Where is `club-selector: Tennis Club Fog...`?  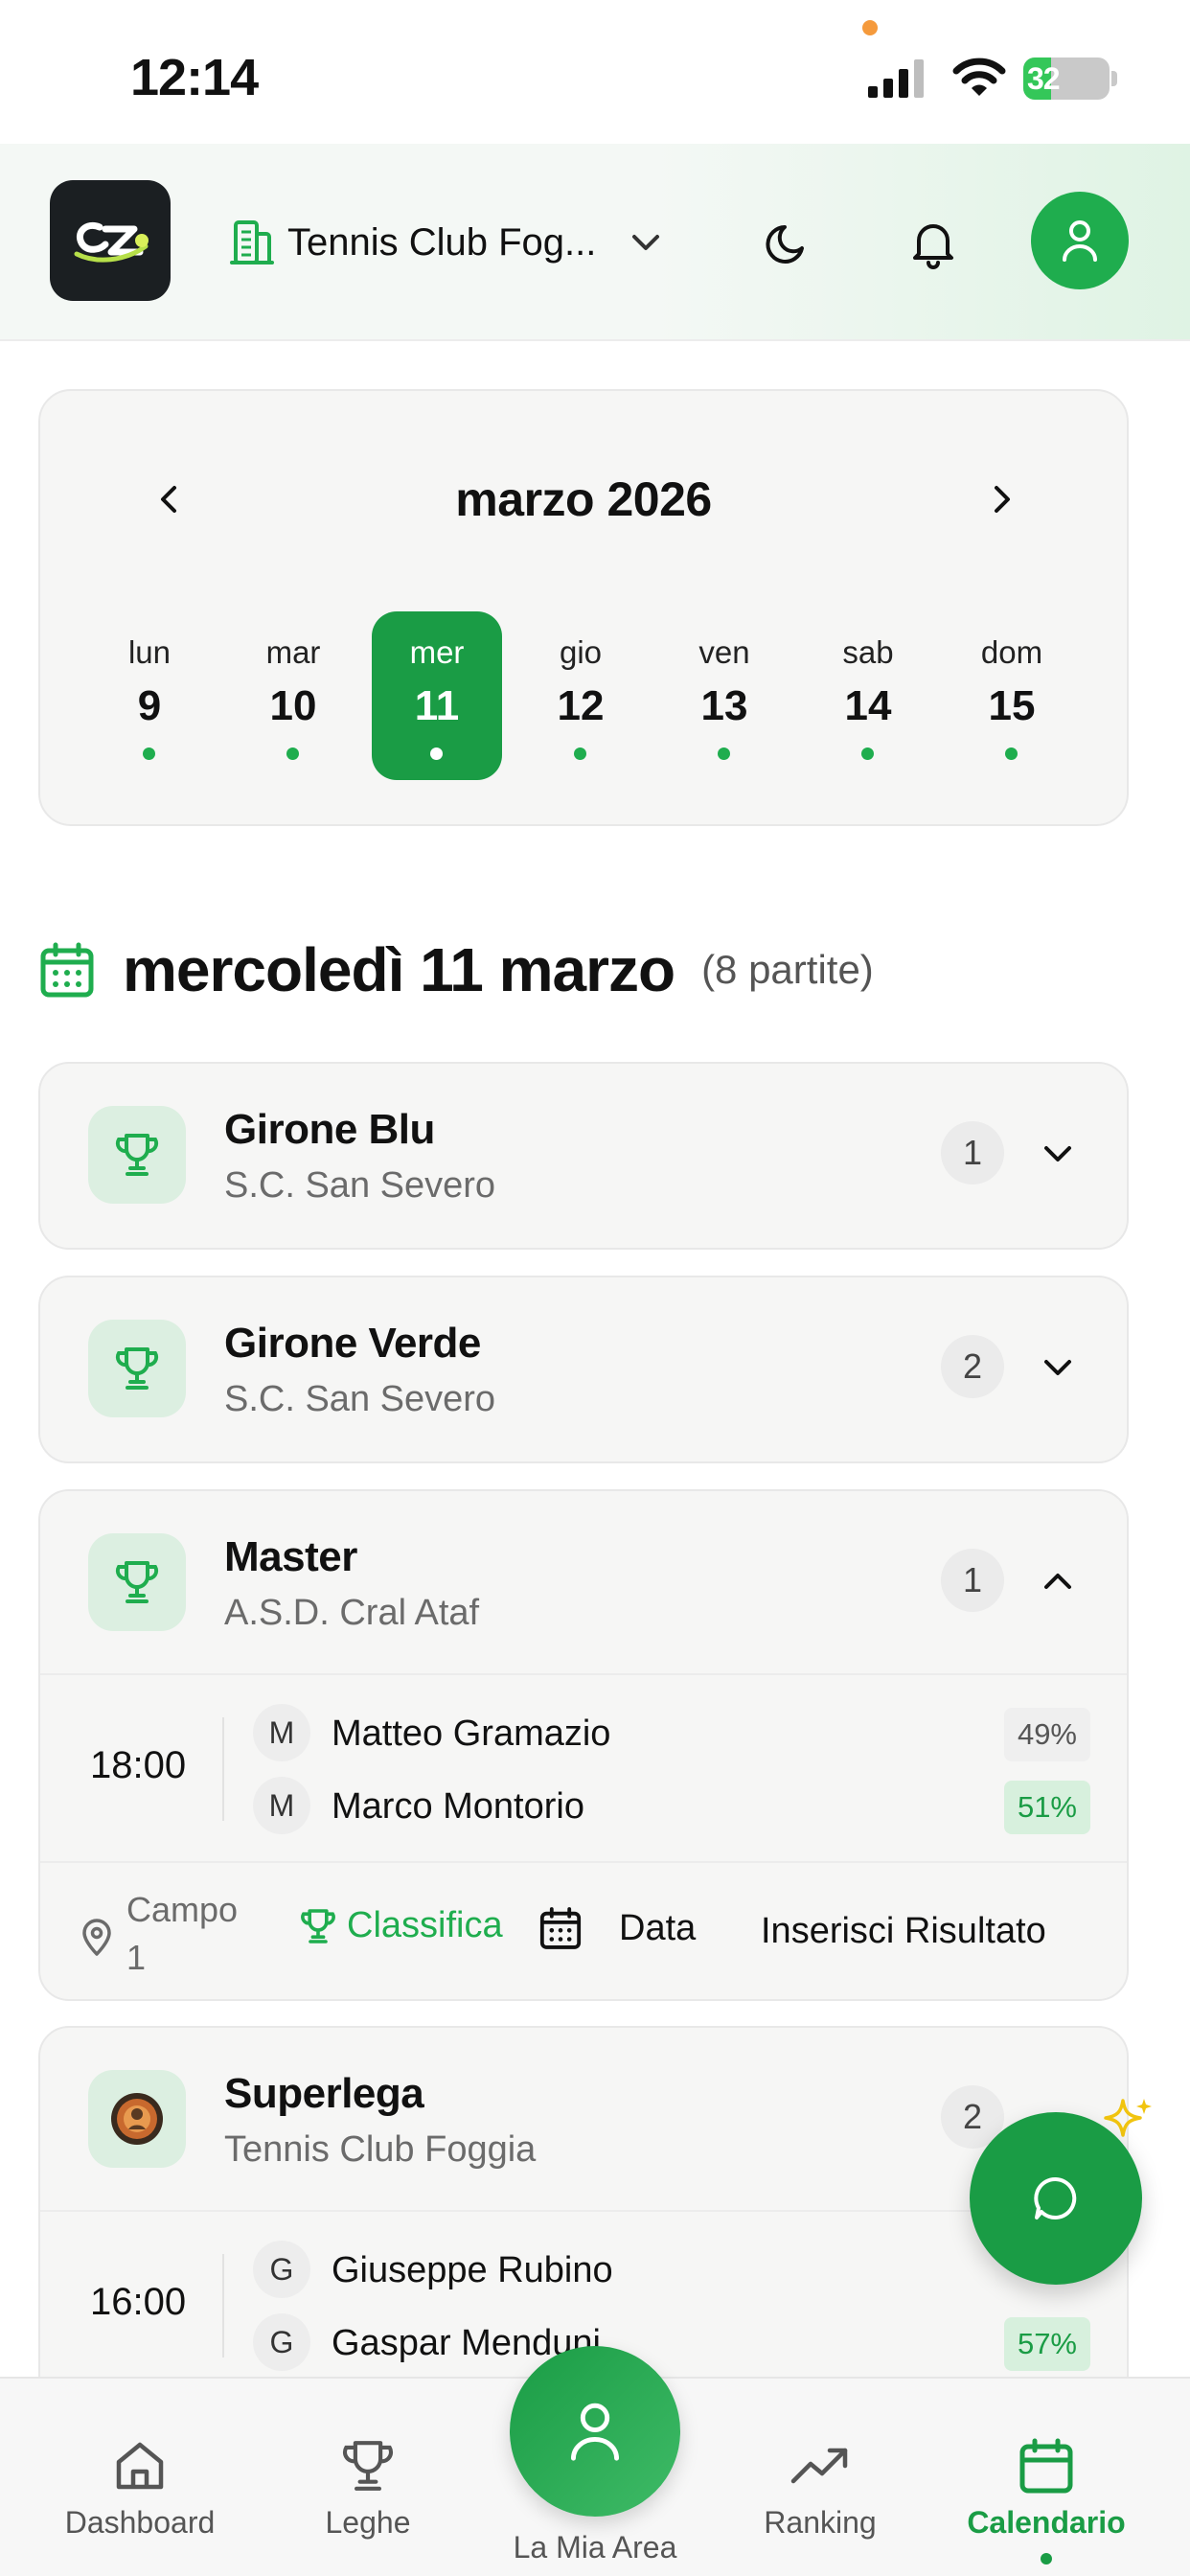
club-selector: Tennis Club Fog... is located at coordinates (448, 242).